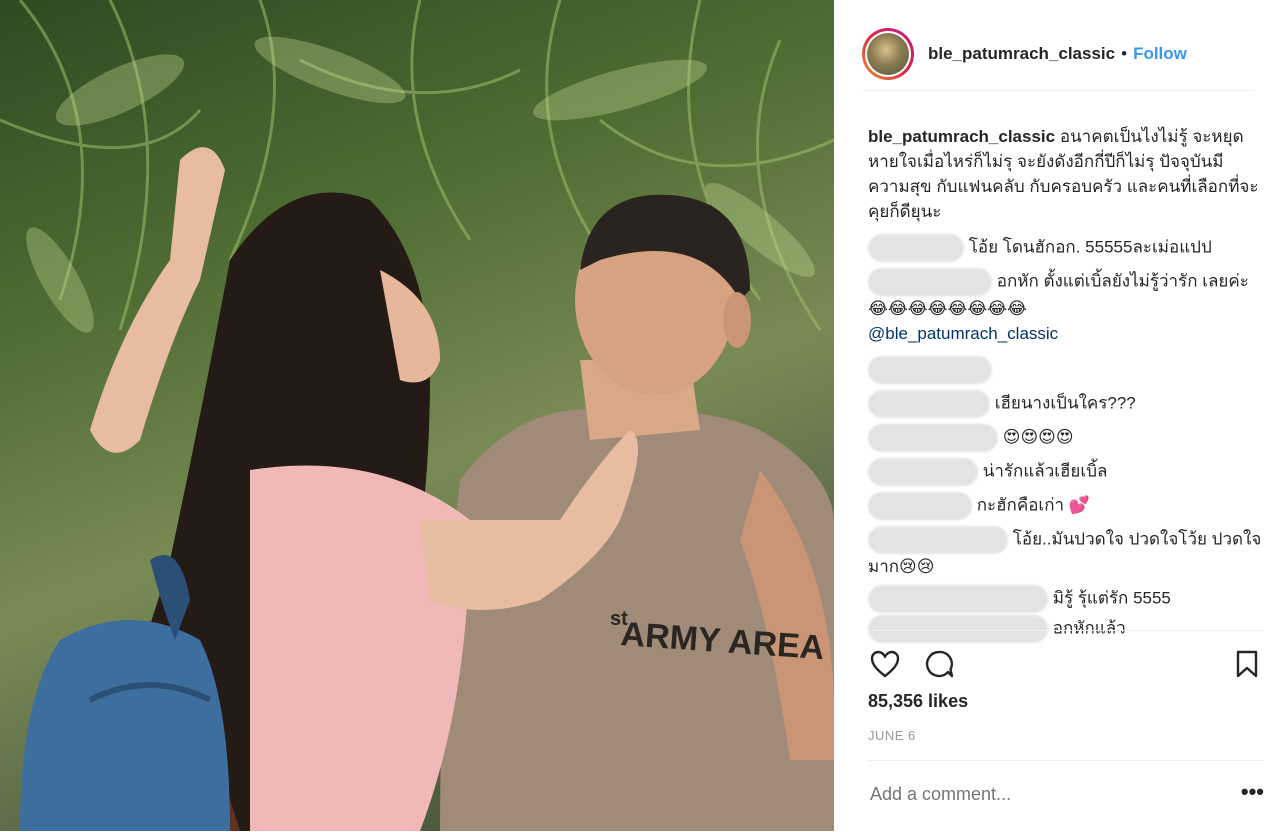  I want to click on follow-button: Follow, so click(1160, 54).